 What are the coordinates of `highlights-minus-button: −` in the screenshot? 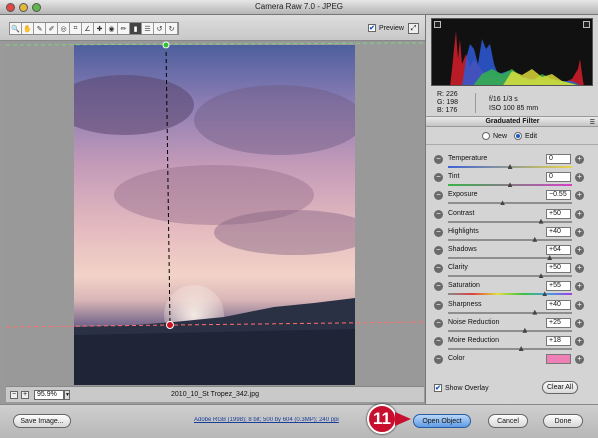 It's located at (438, 232).